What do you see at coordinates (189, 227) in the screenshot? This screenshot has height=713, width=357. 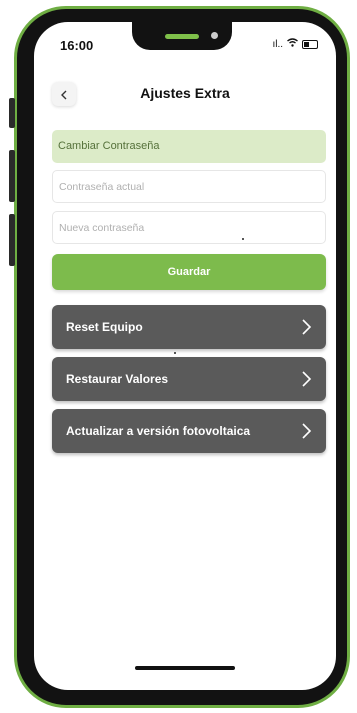 I see `new-password-field` at bounding box center [189, 227].